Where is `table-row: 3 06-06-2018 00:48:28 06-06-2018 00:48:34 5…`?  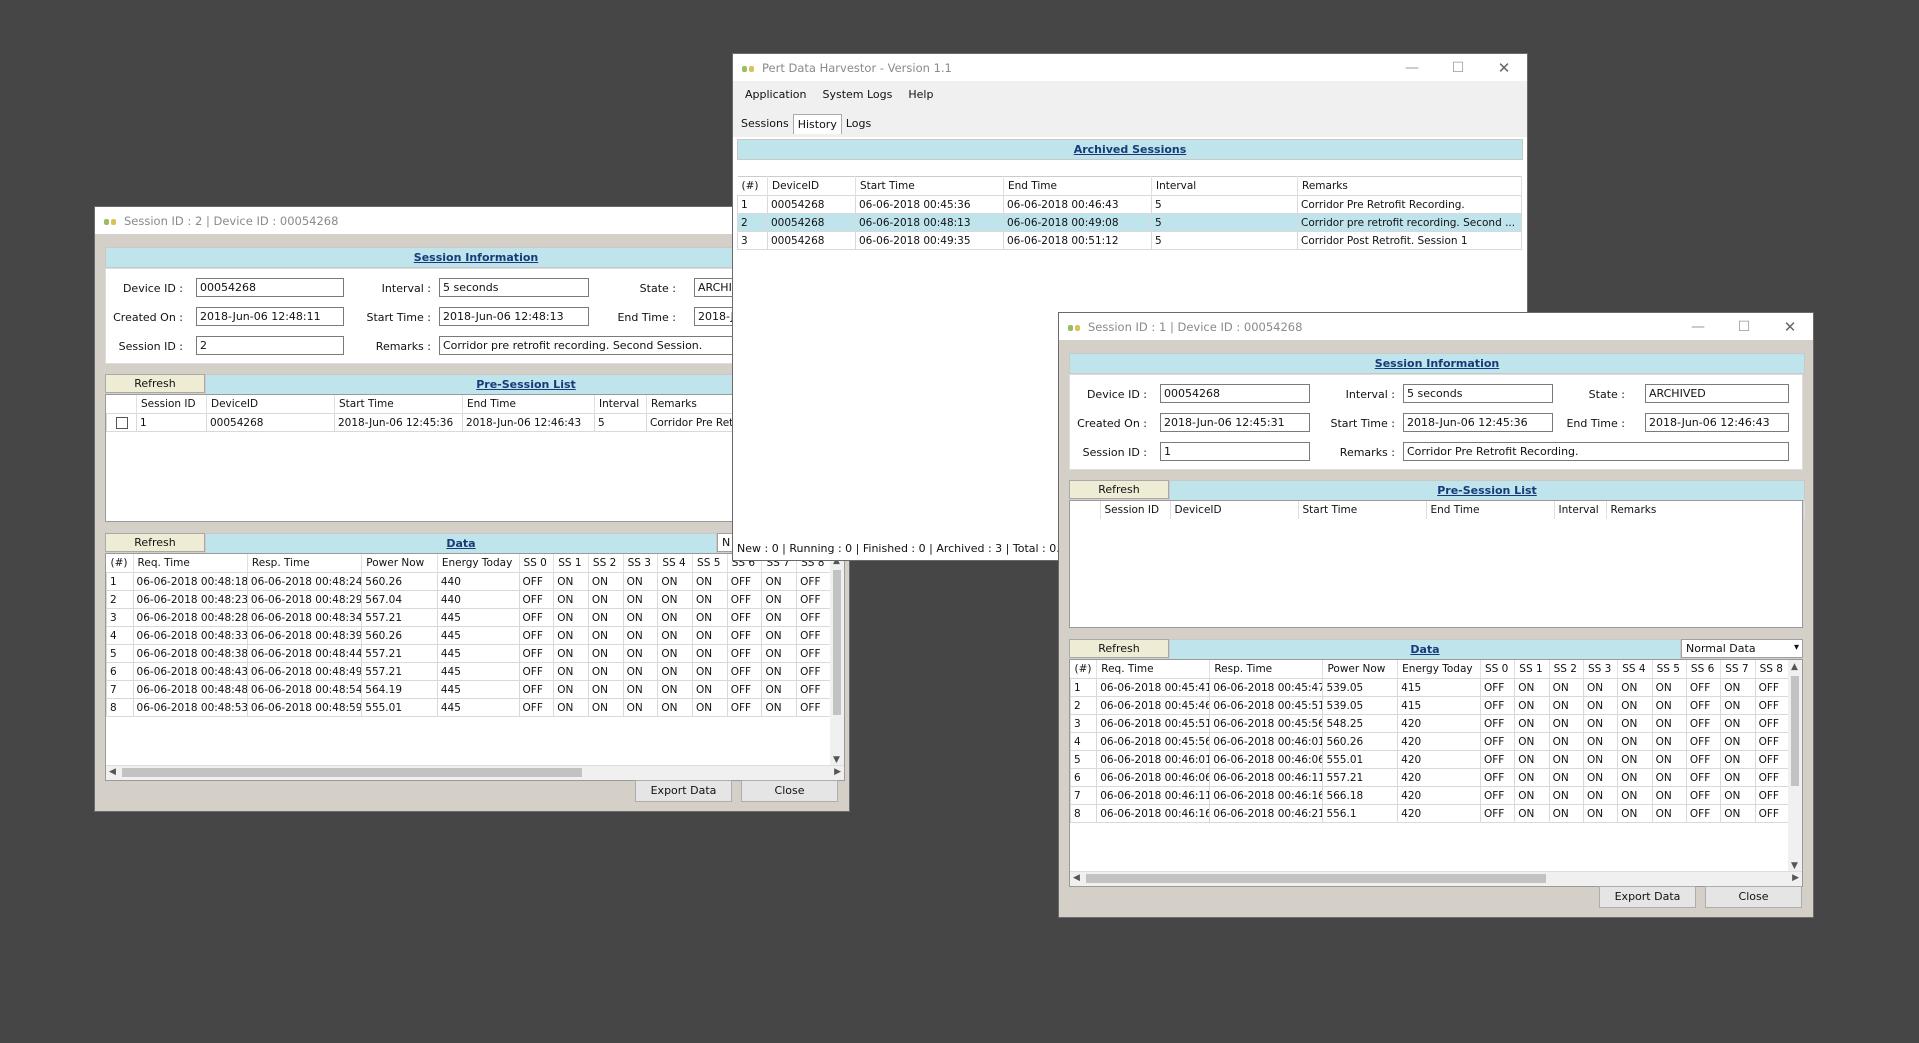 table-row: 3 06-06-2018 00:48:28 06-06-2018 00:48:34 5… is located at coordinates (469, 617).